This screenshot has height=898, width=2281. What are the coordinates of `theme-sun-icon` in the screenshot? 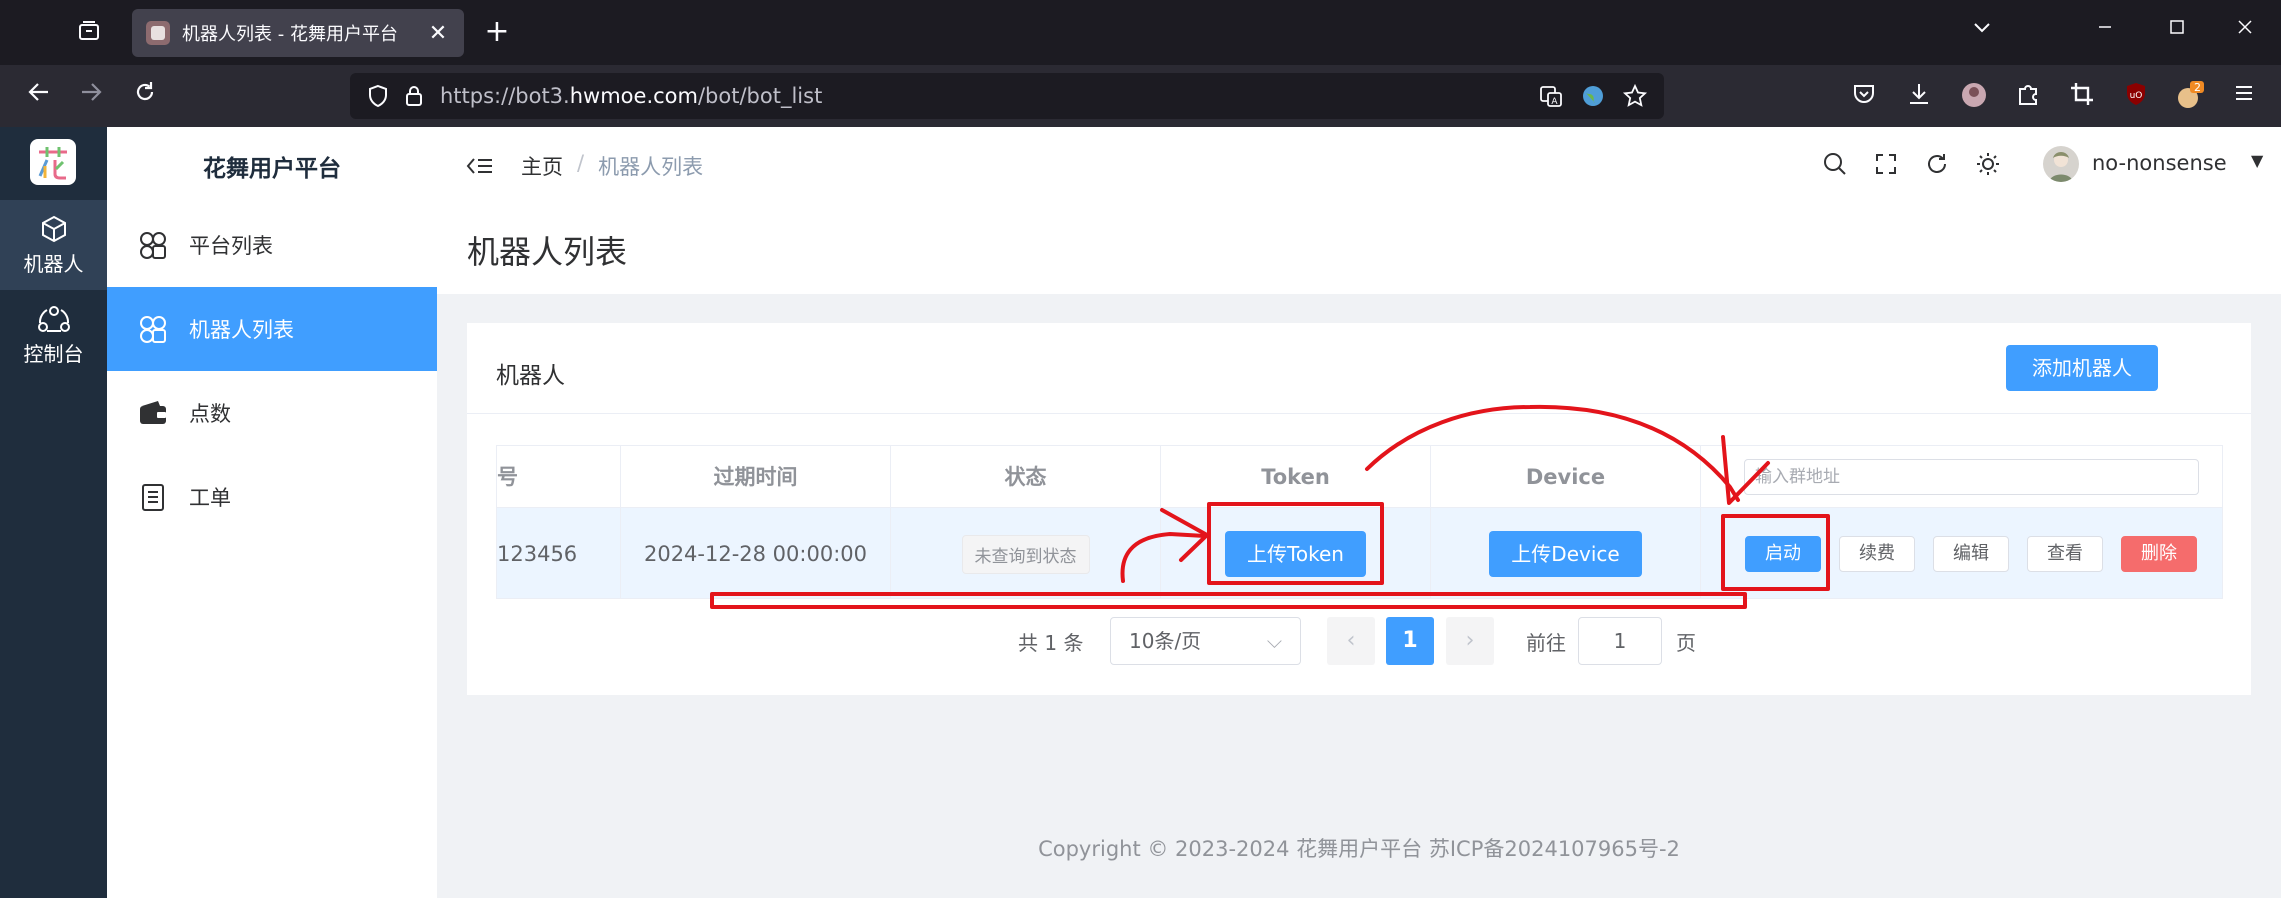 It's located at (1988, 164).